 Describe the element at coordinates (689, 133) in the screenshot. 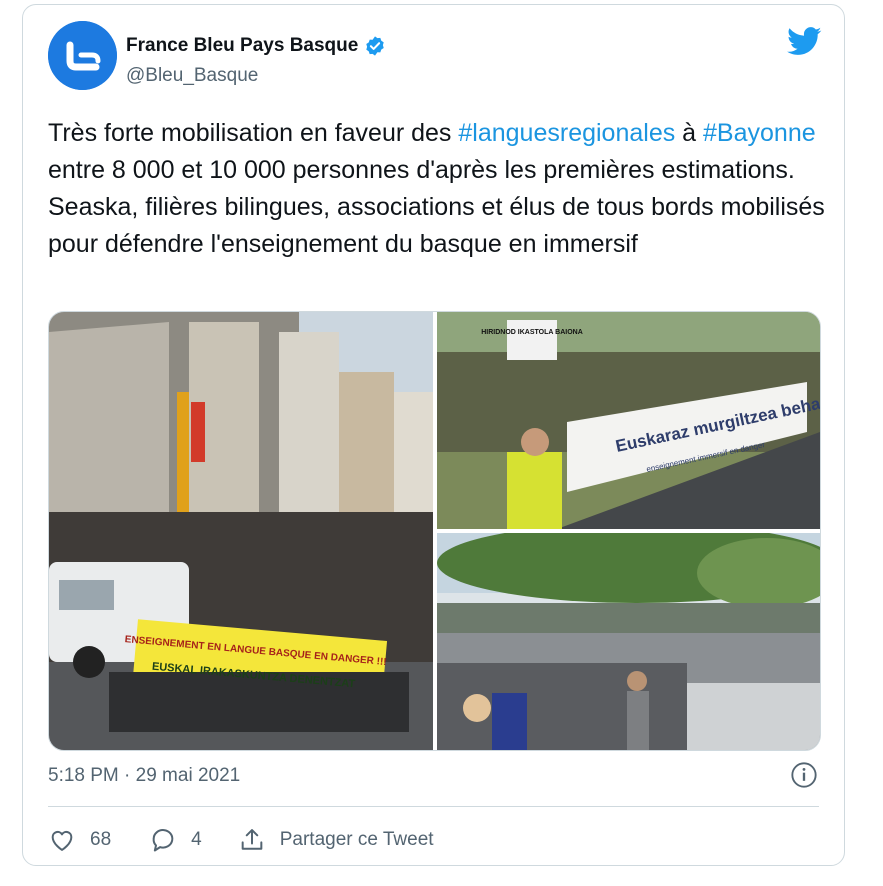

I see `tweet-text-part: à` at that location.